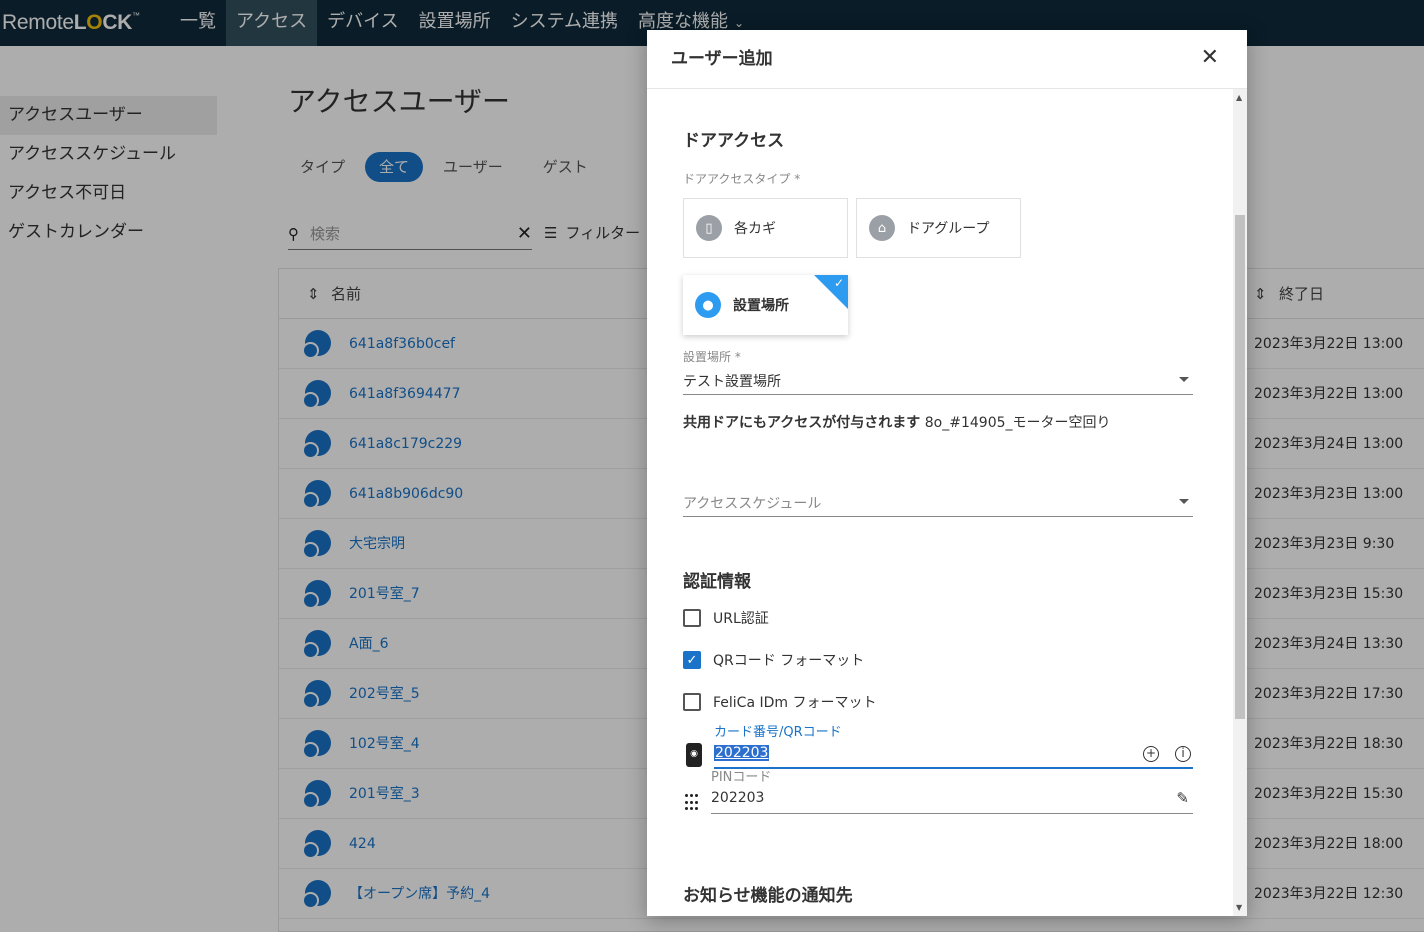 This screenshot has height=932, width=1424. Describe the element at coordinates (1240, 467) in the screenshot. I see `scroll-thumb` at that location.